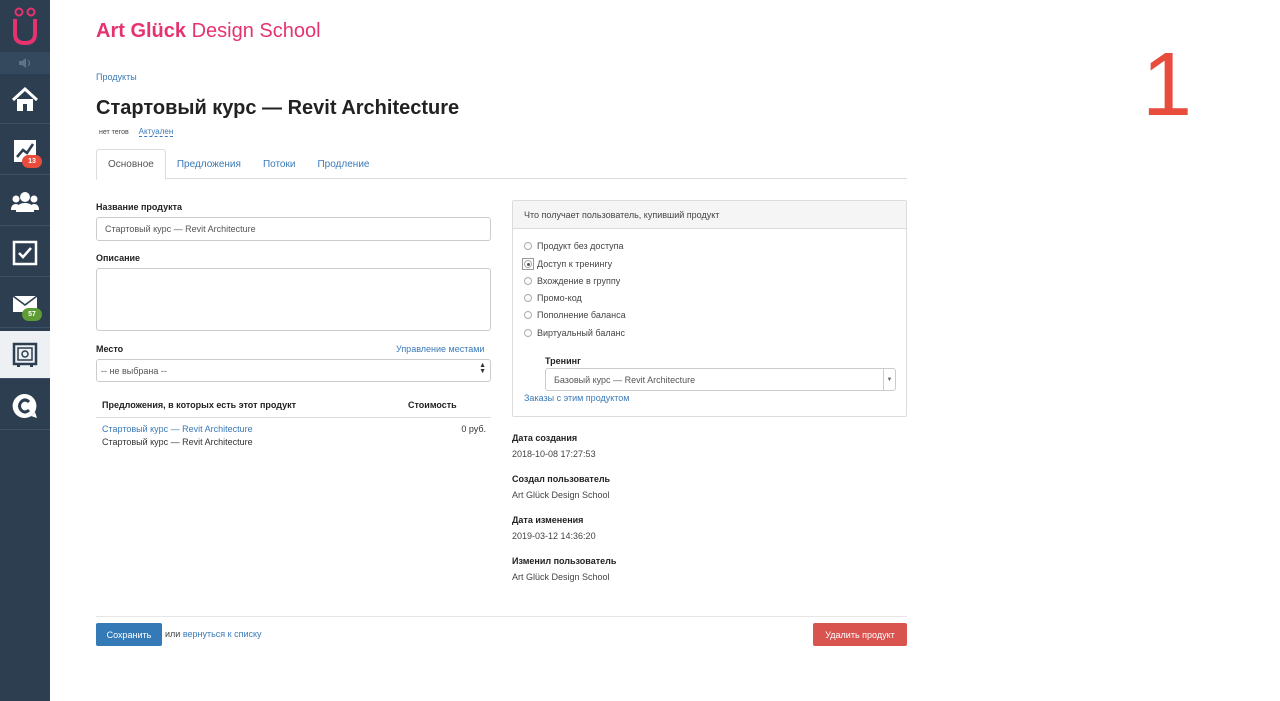 This screenshot has width=1280, height=701. I want to click on tab-streams: Потоки, so click(279, 164).